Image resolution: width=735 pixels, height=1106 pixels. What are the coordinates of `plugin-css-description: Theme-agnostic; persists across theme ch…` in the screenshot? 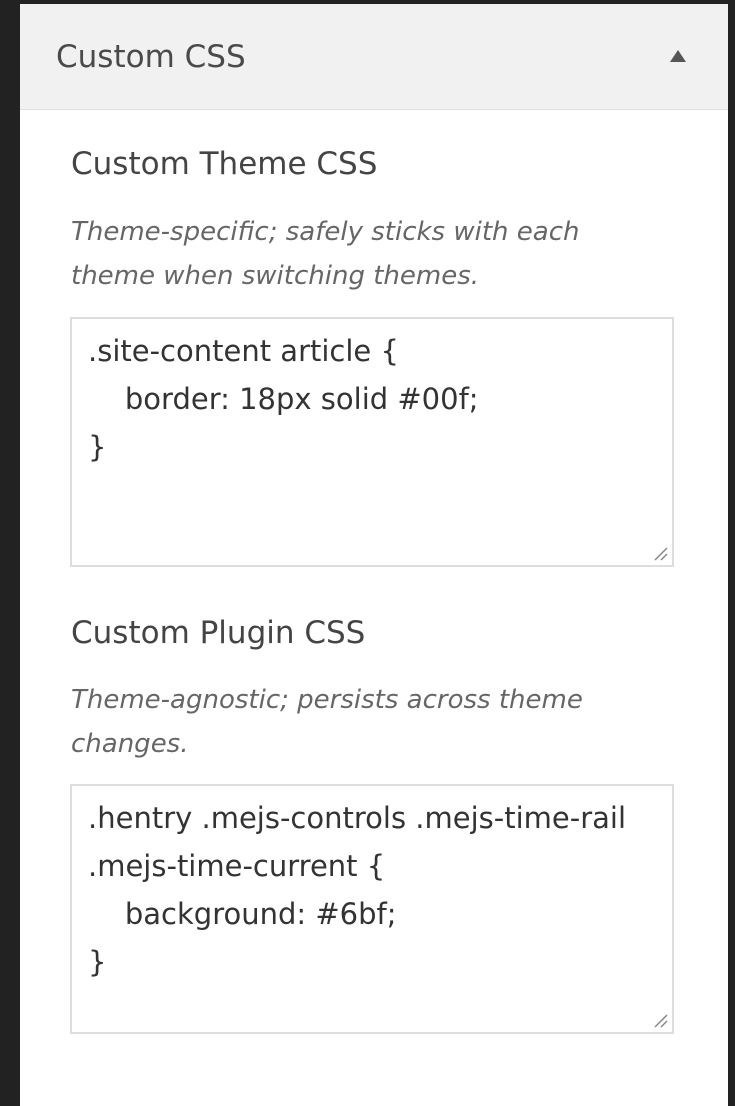 It's located at (327, 722).